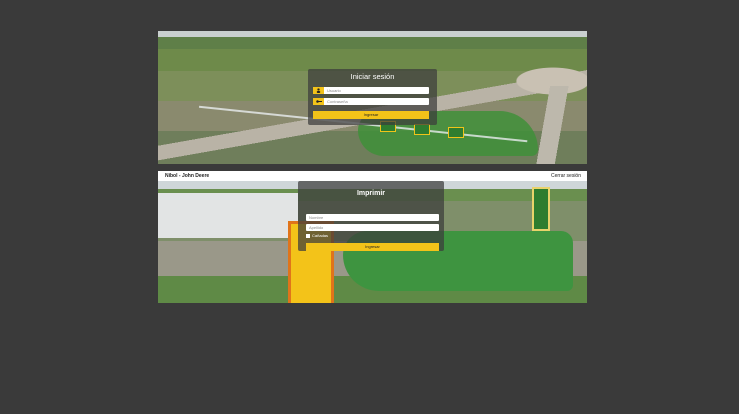 The width and height of the screenshot is (739, 414). Describe the element at coordinates (372, 76) in the screenshot. I see `login-title: Iniciar sesión` at that location.